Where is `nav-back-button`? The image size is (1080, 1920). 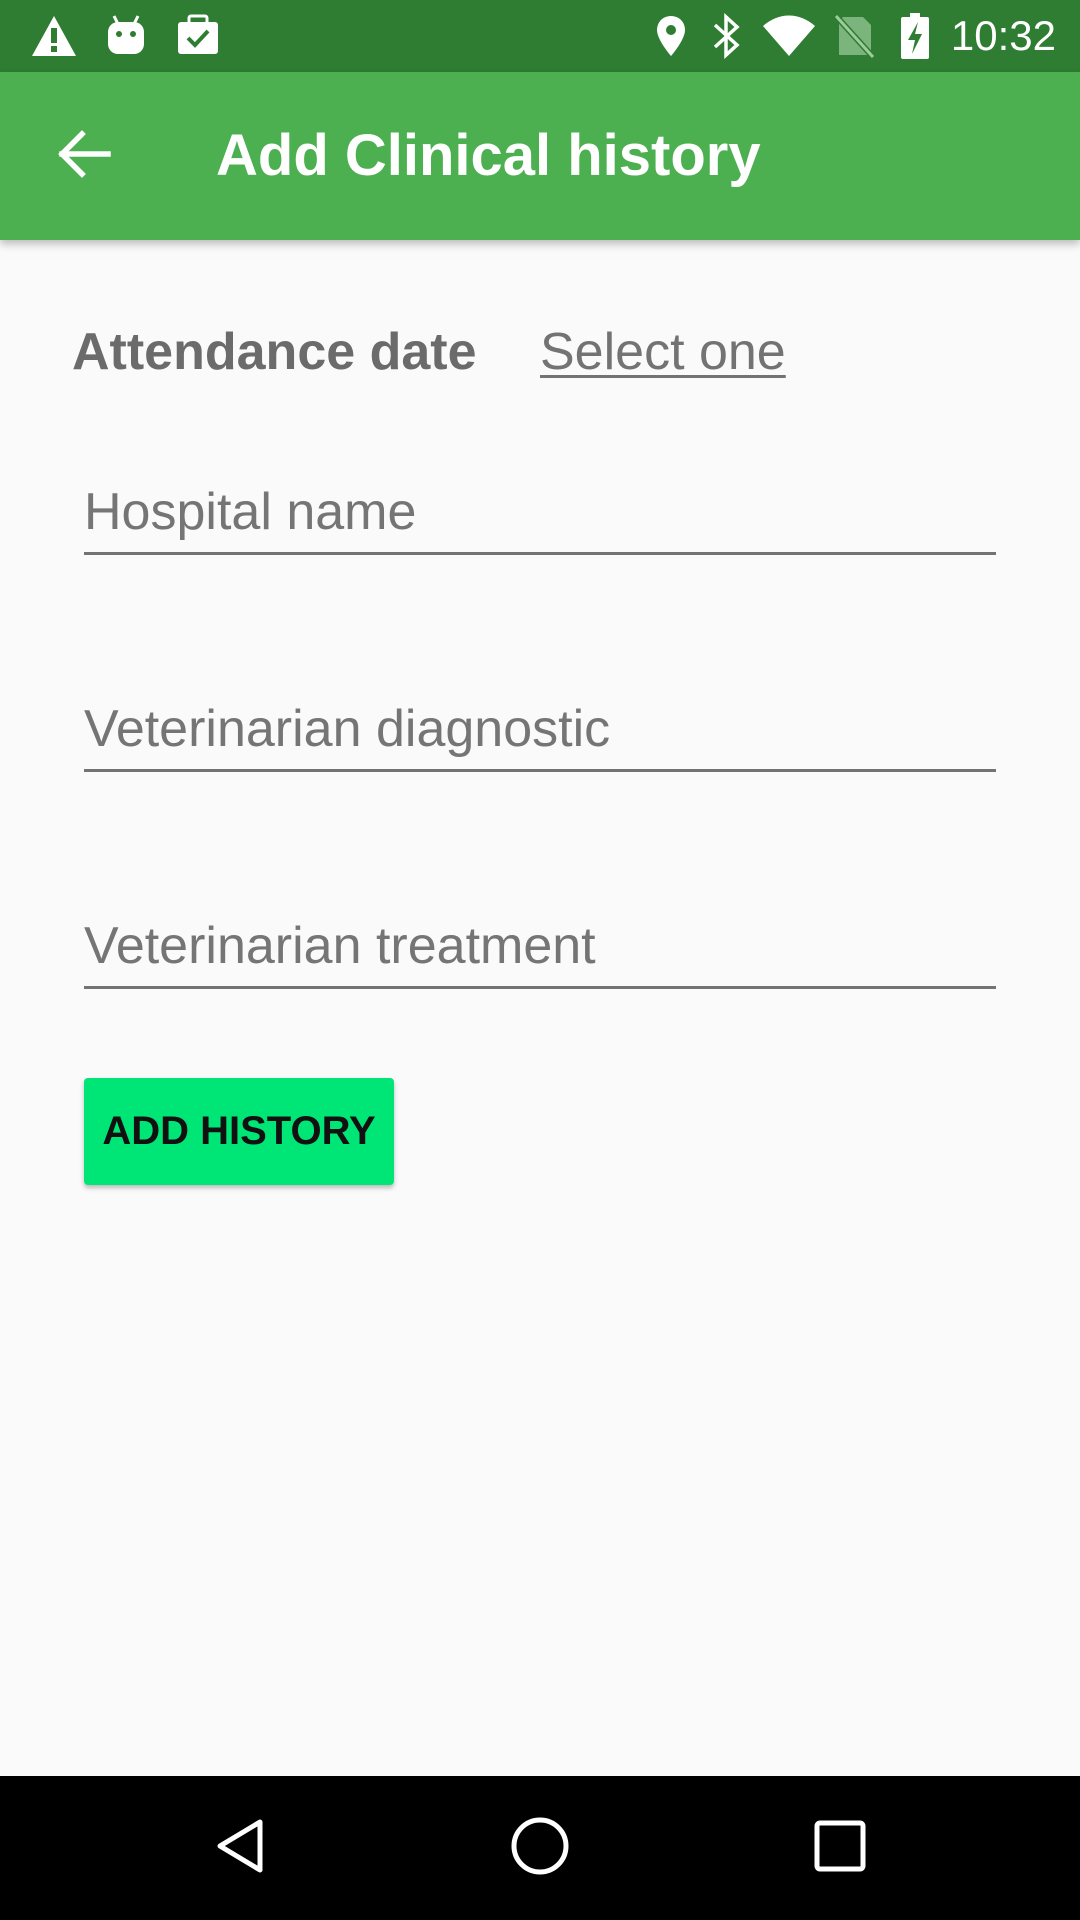 nav-back-button is located at coordinates (240, 1848).